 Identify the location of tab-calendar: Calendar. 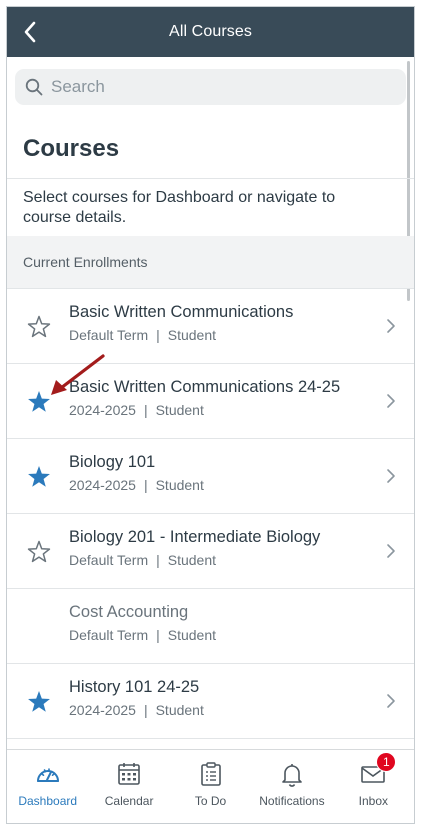
(128, 786).